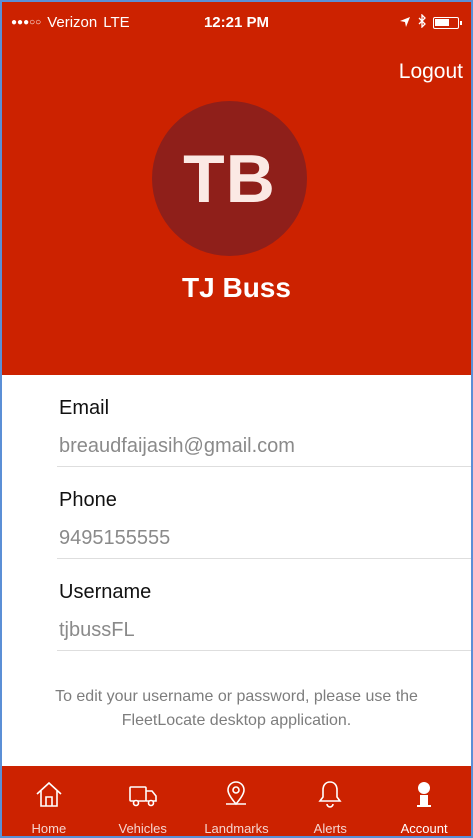  What do you see at coordinates (143, 796) in the screenshot?
I see `truck-icon` at bounding box center [143, 796].